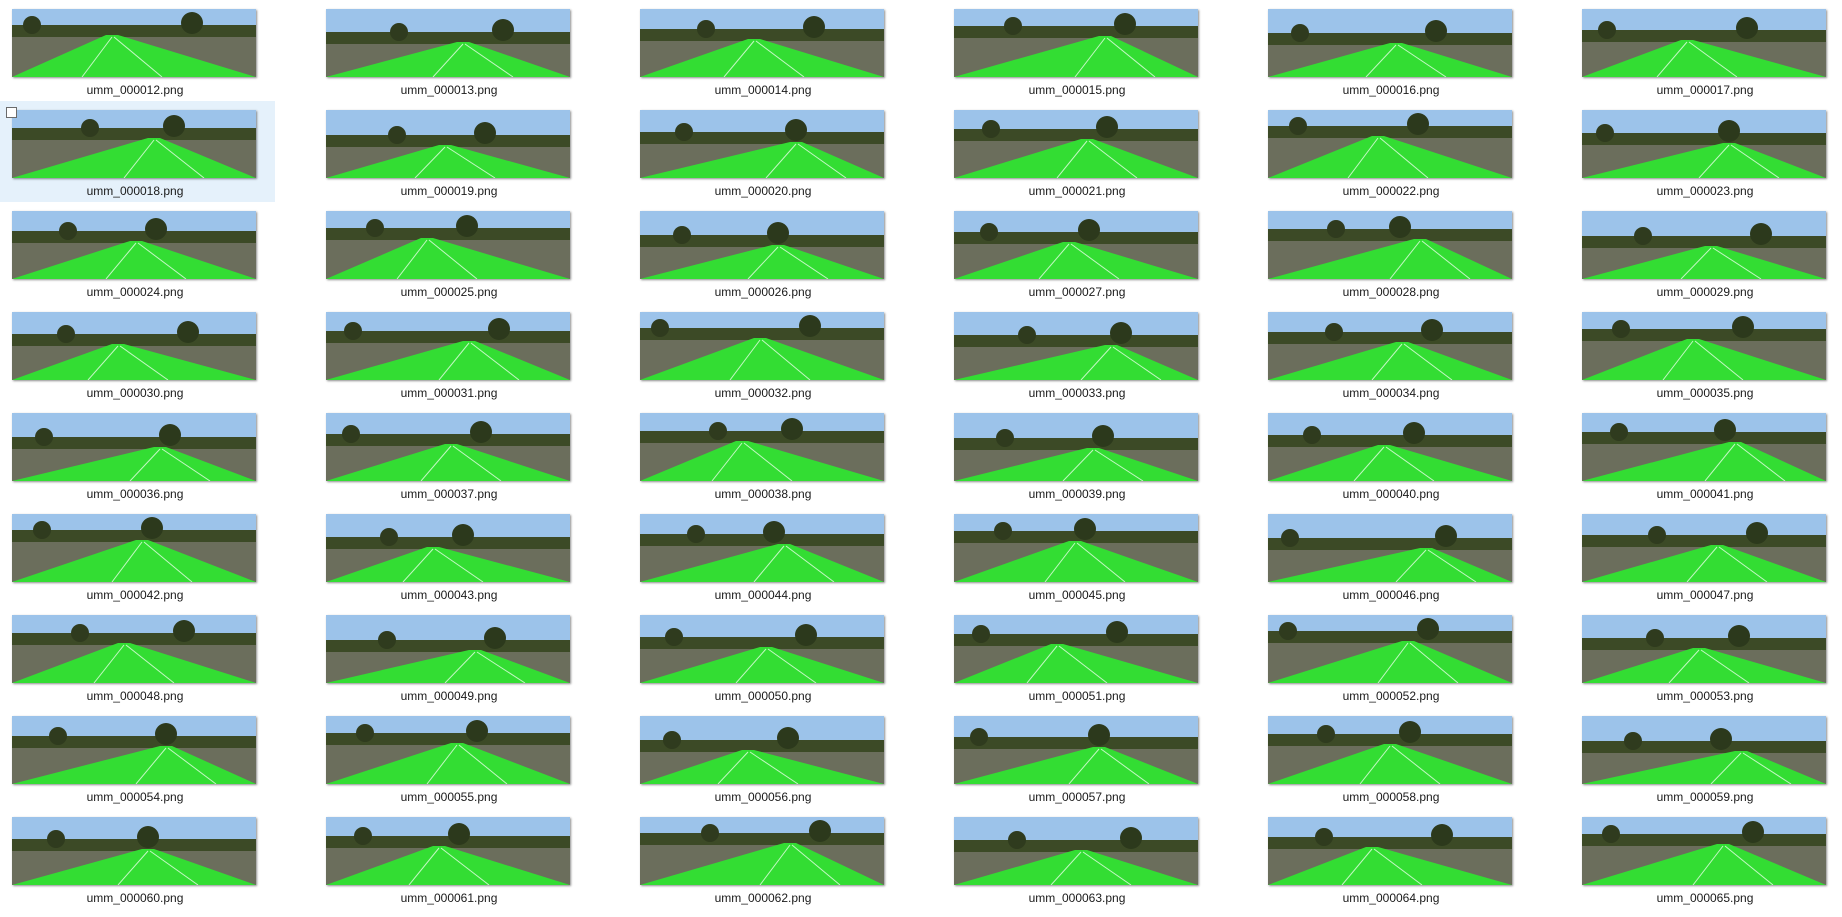 This screenshot has height=917, width=1842. I want to click on file-tile: umm_000054.png, so click(137, 757).